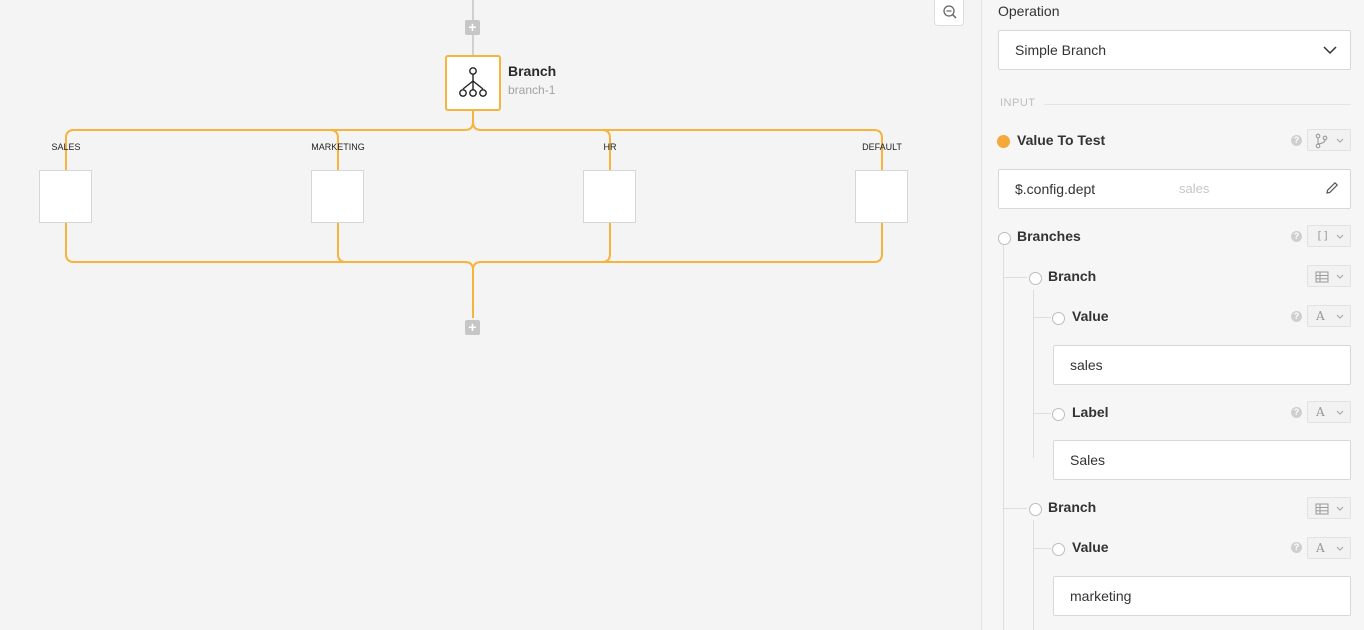 Image resolution: width=1364 pixels, height=630 pixels. I want to click on branch-slot-marketing, so click(337, 196).